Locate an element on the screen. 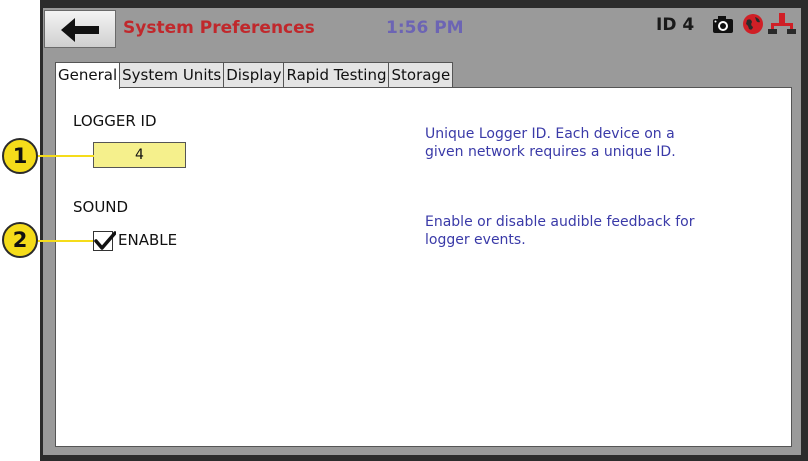  network-icon is located at coordinates (782, 24).